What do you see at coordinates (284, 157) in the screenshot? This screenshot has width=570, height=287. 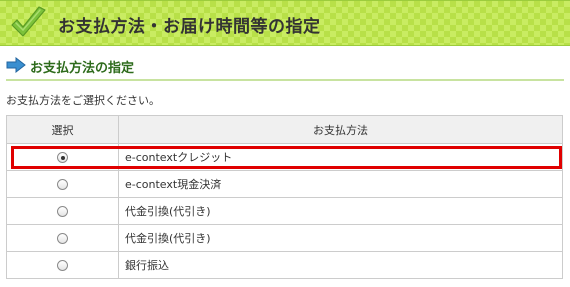 I see `table-row: e-contextクレジット` at bounding box center [284, 157].